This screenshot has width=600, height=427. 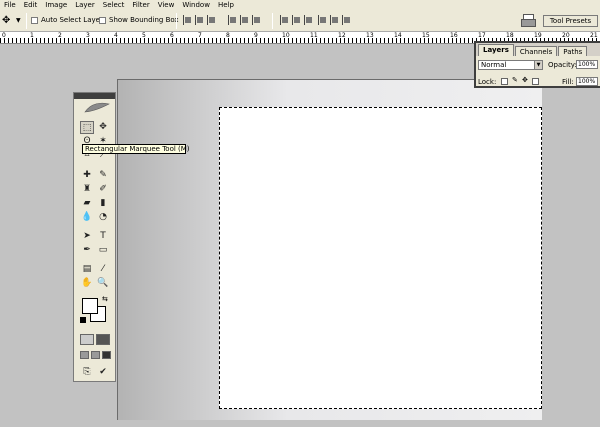 I want to click on brush-tool-icon: ✎, so click(x=103, y=175).